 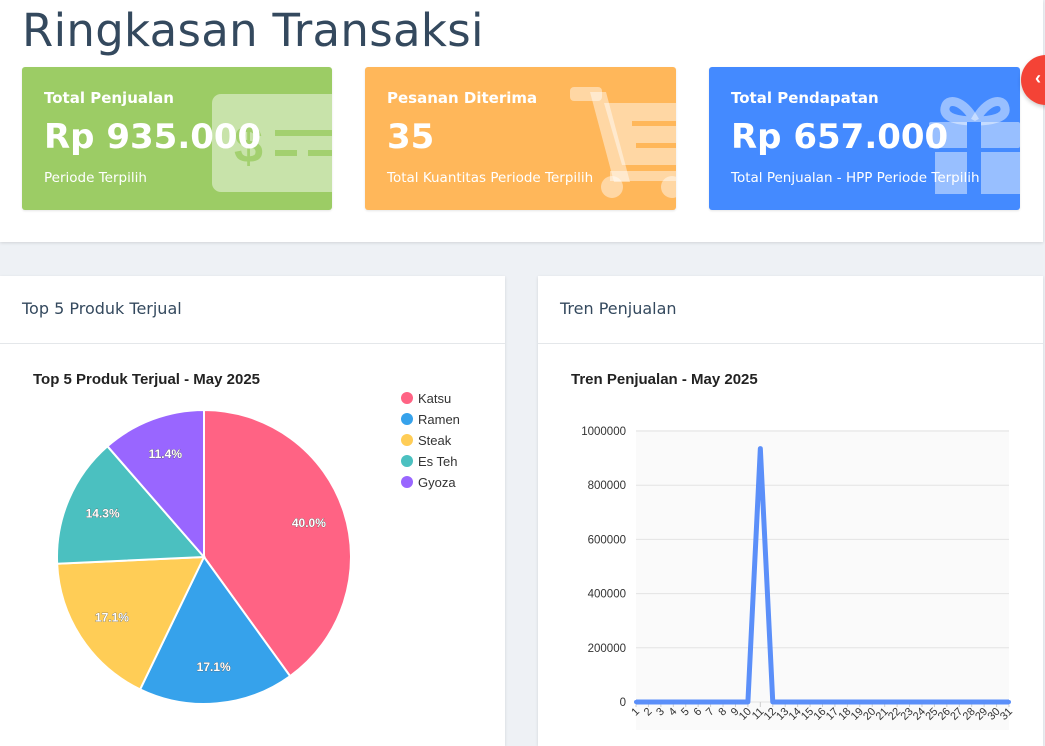 I want to click on chart-title: Top 5 Produk Terjual - May 2025, so click(x=146, y=379).